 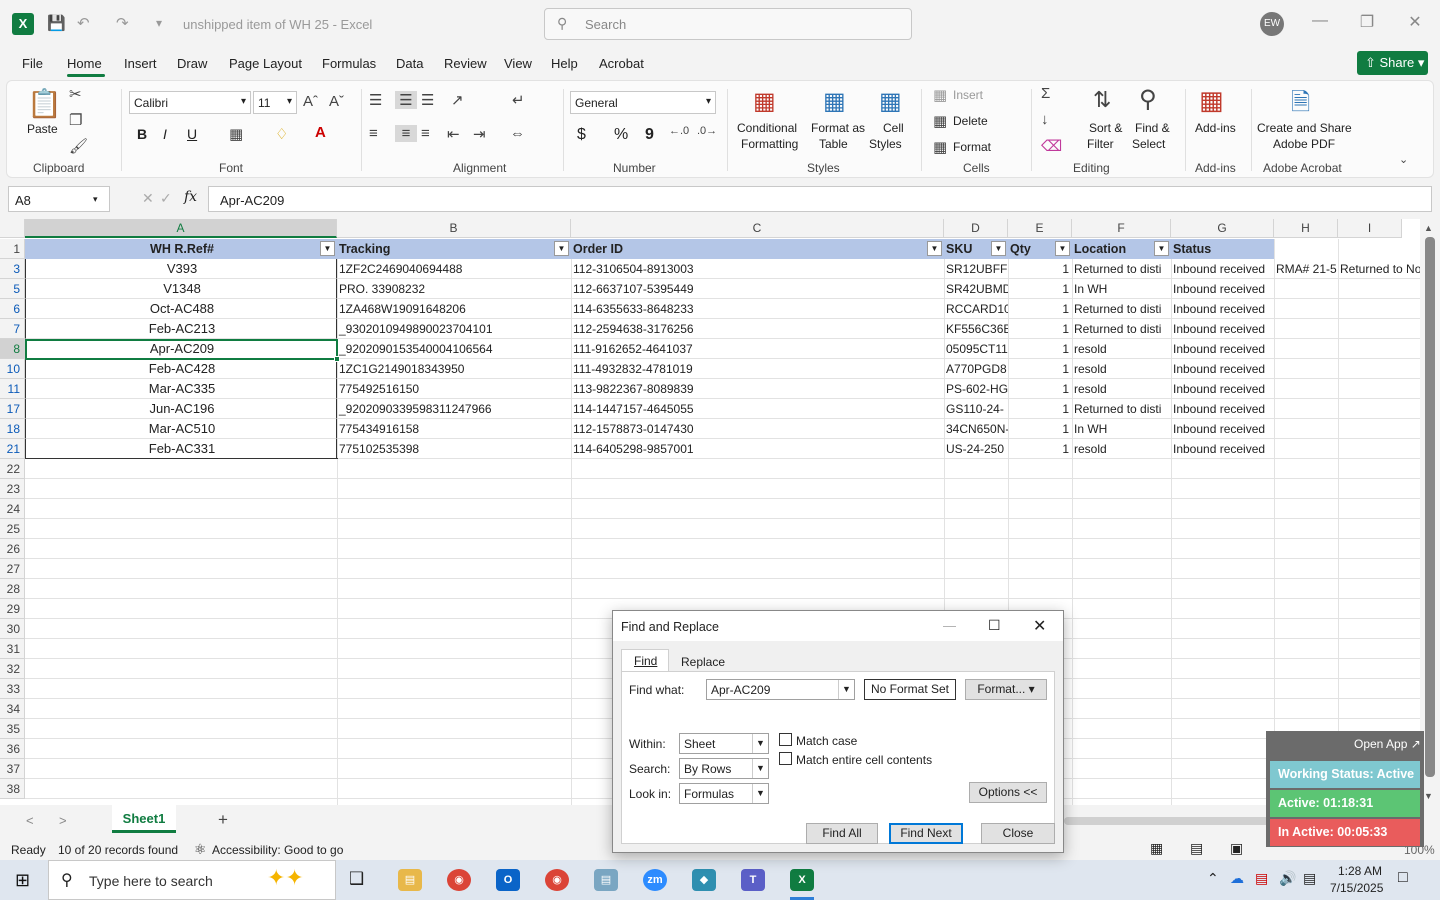 What do you see at coordinates (56, 23) in the screenshot?
I see `save-icon: 💾` at bounding box center [56, 23].